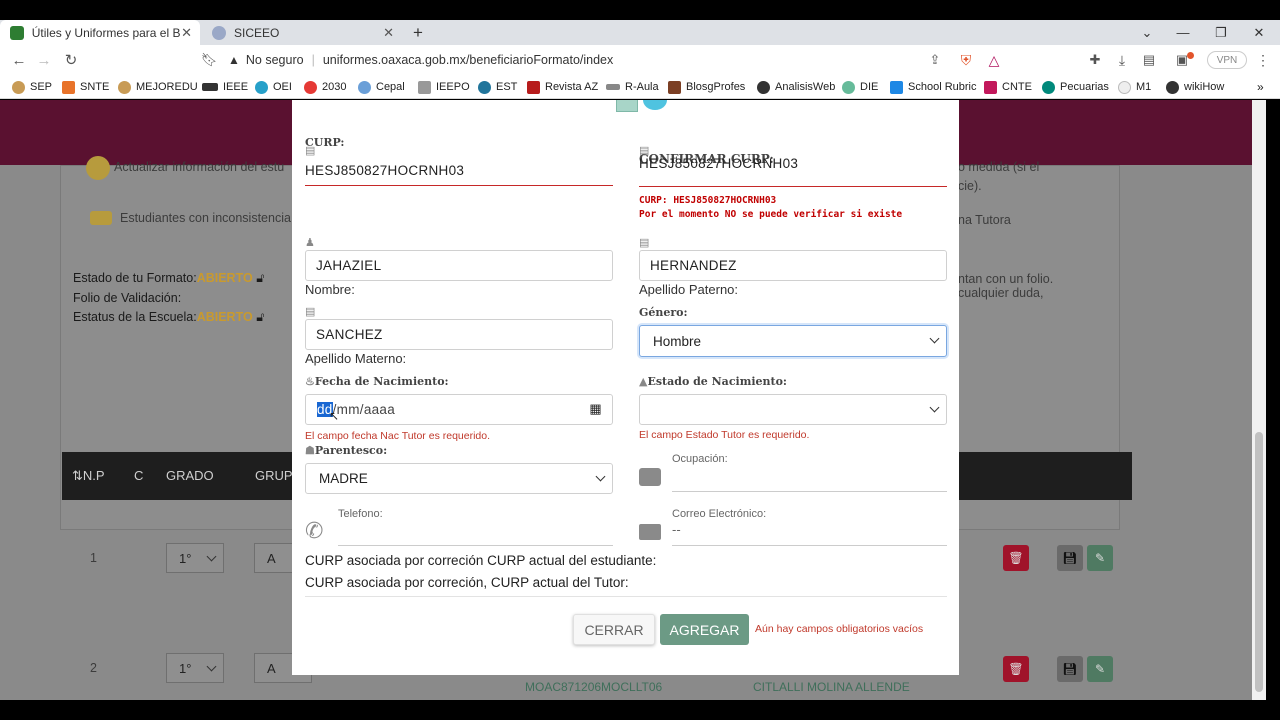 This screenshot has width=1280, height=720. What do you see at coordinates (984, 220) in the screenshot?
I see `notice-2-right: na Tutora` at bounding box center [984, 220].